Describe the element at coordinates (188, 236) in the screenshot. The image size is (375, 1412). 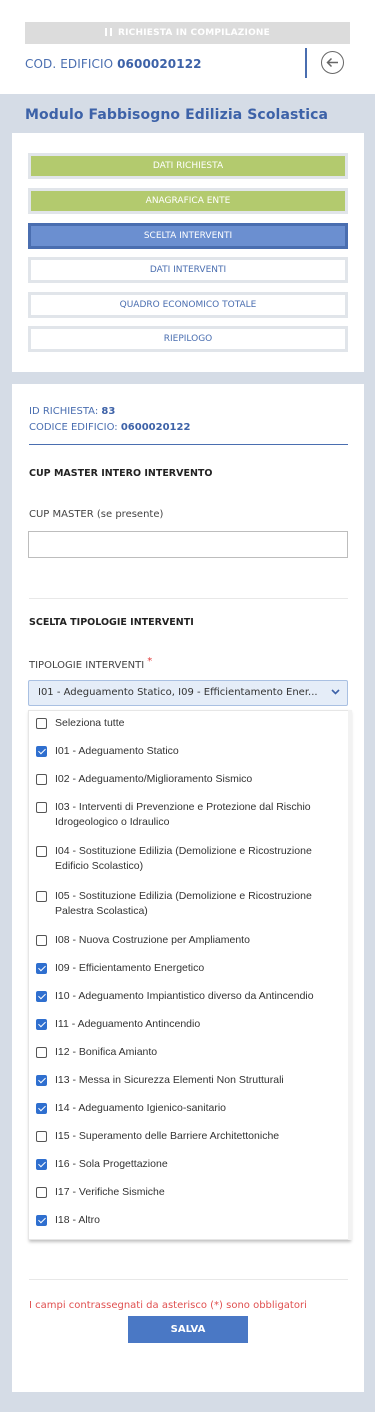
I see `step-scelta-interventi: SCELTA INTERVENTI` at that location.